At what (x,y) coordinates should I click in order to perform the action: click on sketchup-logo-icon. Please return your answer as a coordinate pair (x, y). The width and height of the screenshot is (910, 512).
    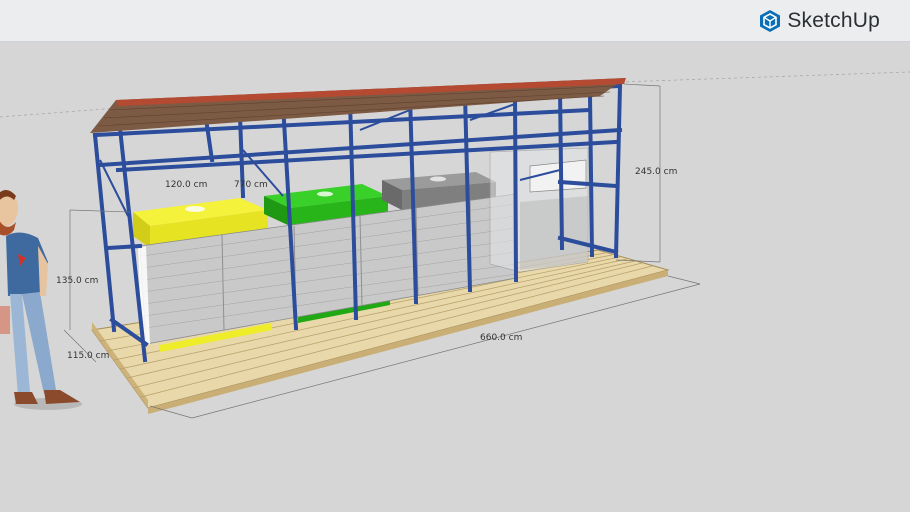
    Looking at the image, I should click on (770, 21).